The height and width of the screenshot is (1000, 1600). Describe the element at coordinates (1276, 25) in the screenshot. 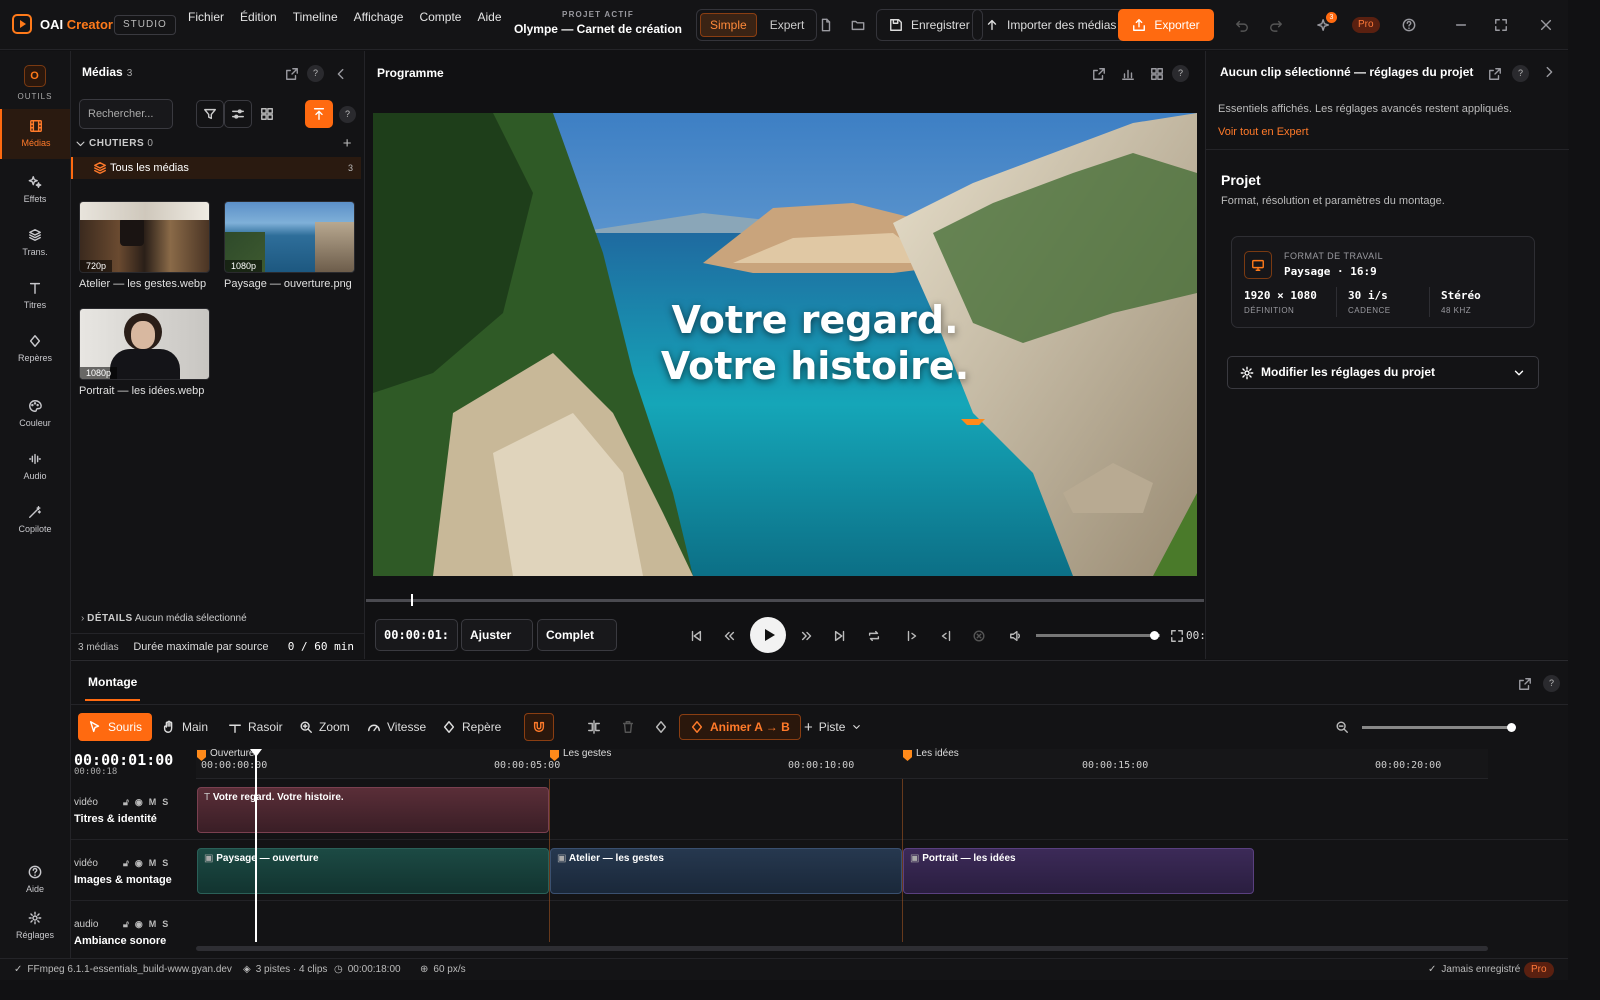

I see `redo-icon` at that location.